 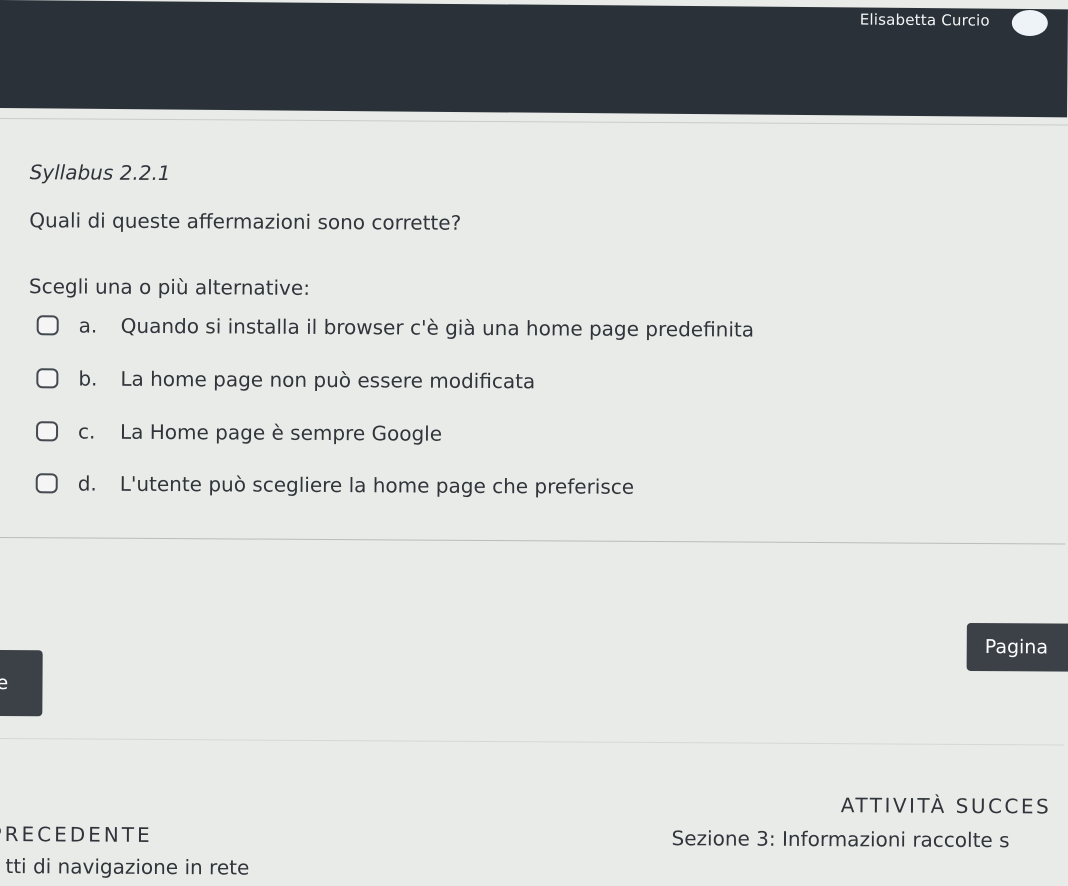 What do you see at coordinates (841, 839) in the screenshot?
I see `next-activity-link: Sezione 3: Informazioni raccolte s` at bounding box center [841, 839].